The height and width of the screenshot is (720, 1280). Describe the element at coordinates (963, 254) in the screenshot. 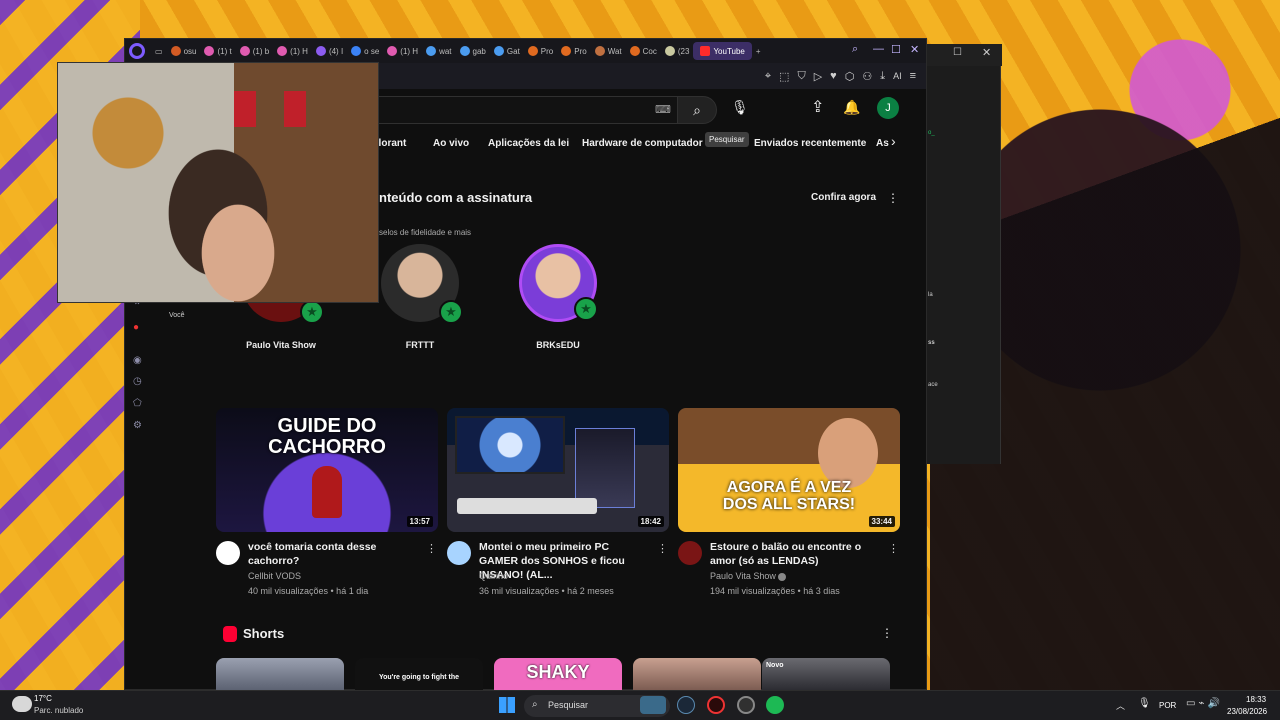

I see `secondary-window: o_ la ss ace` at that location.